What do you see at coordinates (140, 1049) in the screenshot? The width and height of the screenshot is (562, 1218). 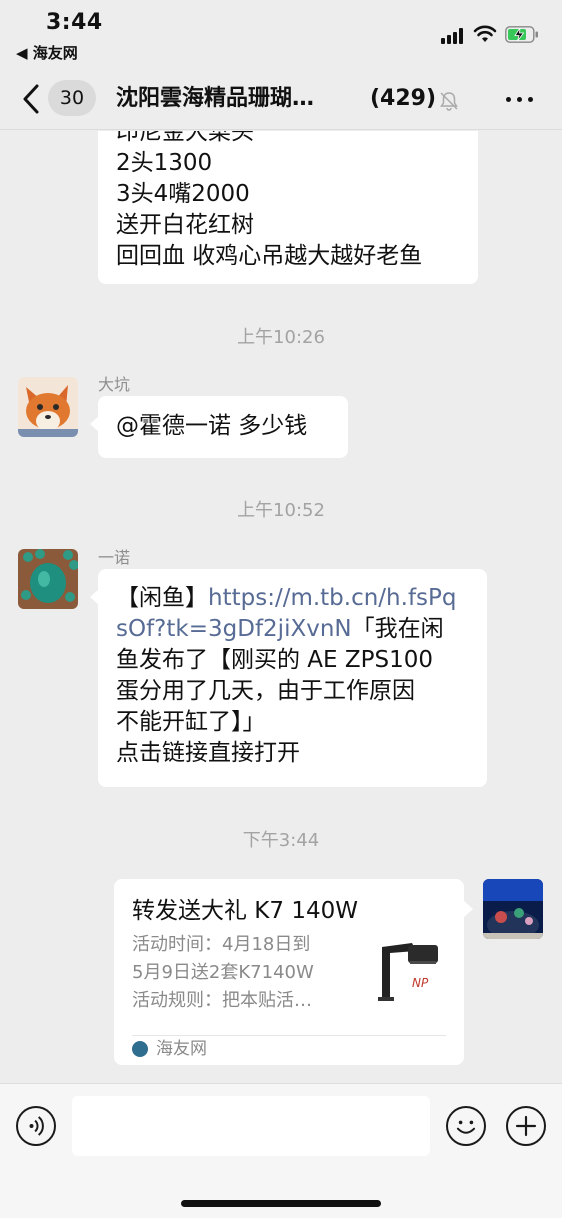 I see `source-app-icon` at bounding box center [140, 1049].